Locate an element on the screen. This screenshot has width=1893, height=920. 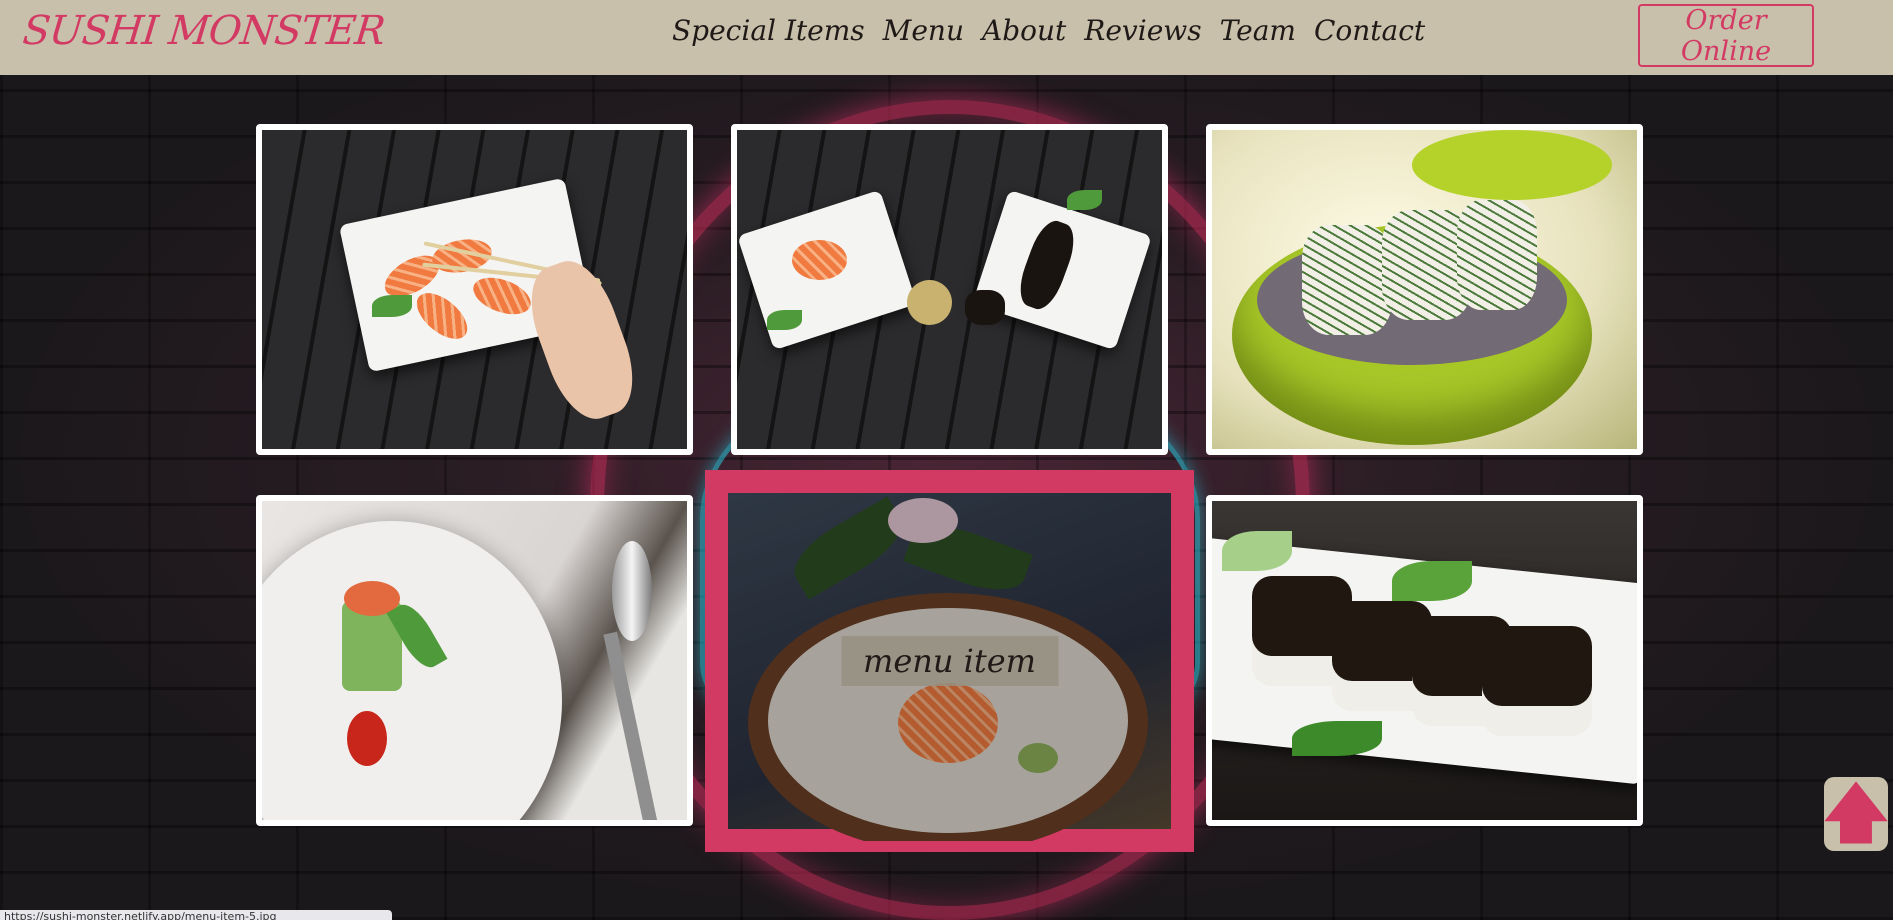
scroll-to-top-button: 🡅 is located at coordinates (1856, 814).